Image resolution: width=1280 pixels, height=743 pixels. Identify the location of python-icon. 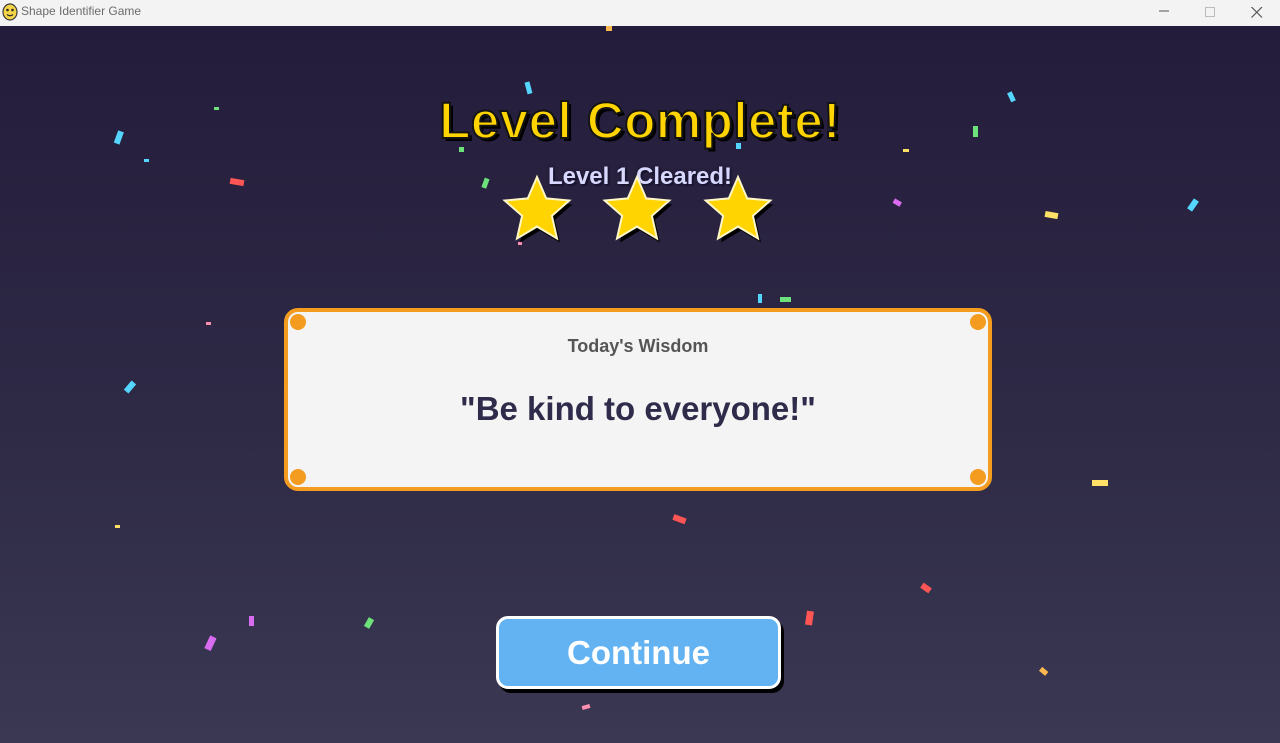
(10, 12).